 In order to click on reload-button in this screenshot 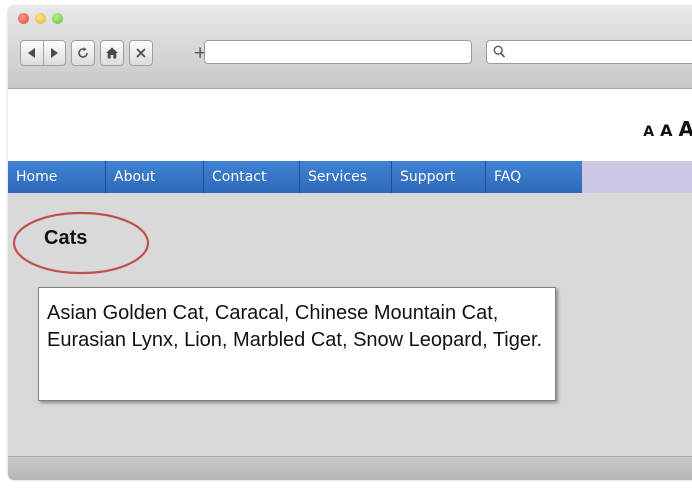, I will do `click(83, 53)`.